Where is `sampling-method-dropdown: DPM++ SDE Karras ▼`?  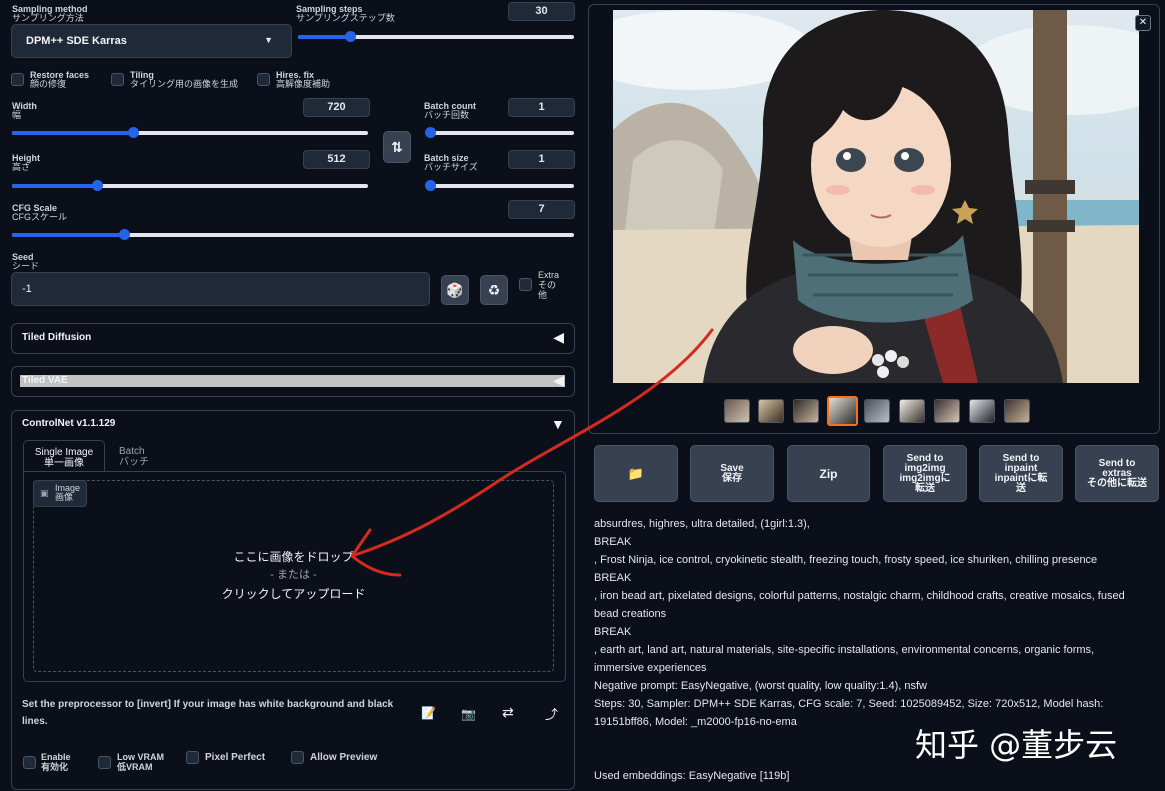
sampling-method-dropdown: DPM++ SDE Karras ▼ is located at coordinates (151, 41).